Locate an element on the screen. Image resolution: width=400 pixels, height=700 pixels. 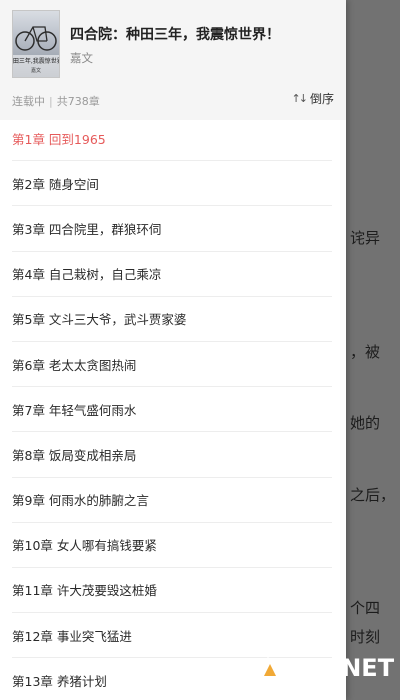
chapter-item: 第3章 四合院里，群狼环伺 is located at coordinates (172, 229).